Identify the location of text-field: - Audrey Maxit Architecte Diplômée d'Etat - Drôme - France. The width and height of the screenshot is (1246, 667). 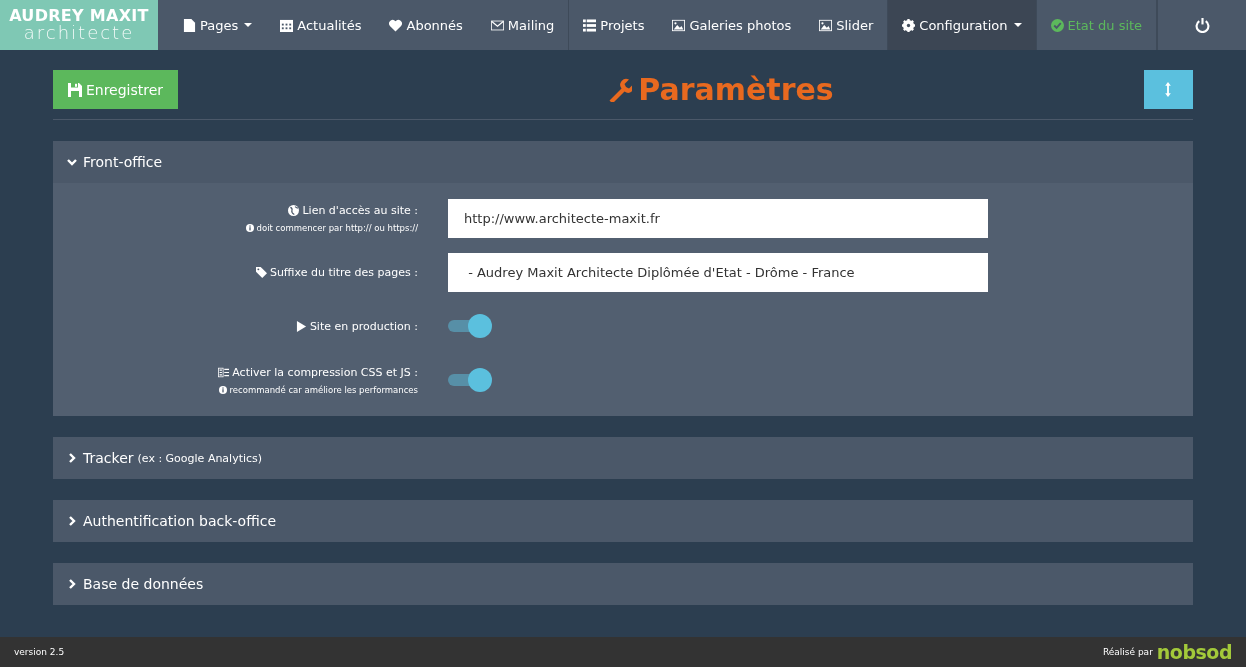
(718, 272).